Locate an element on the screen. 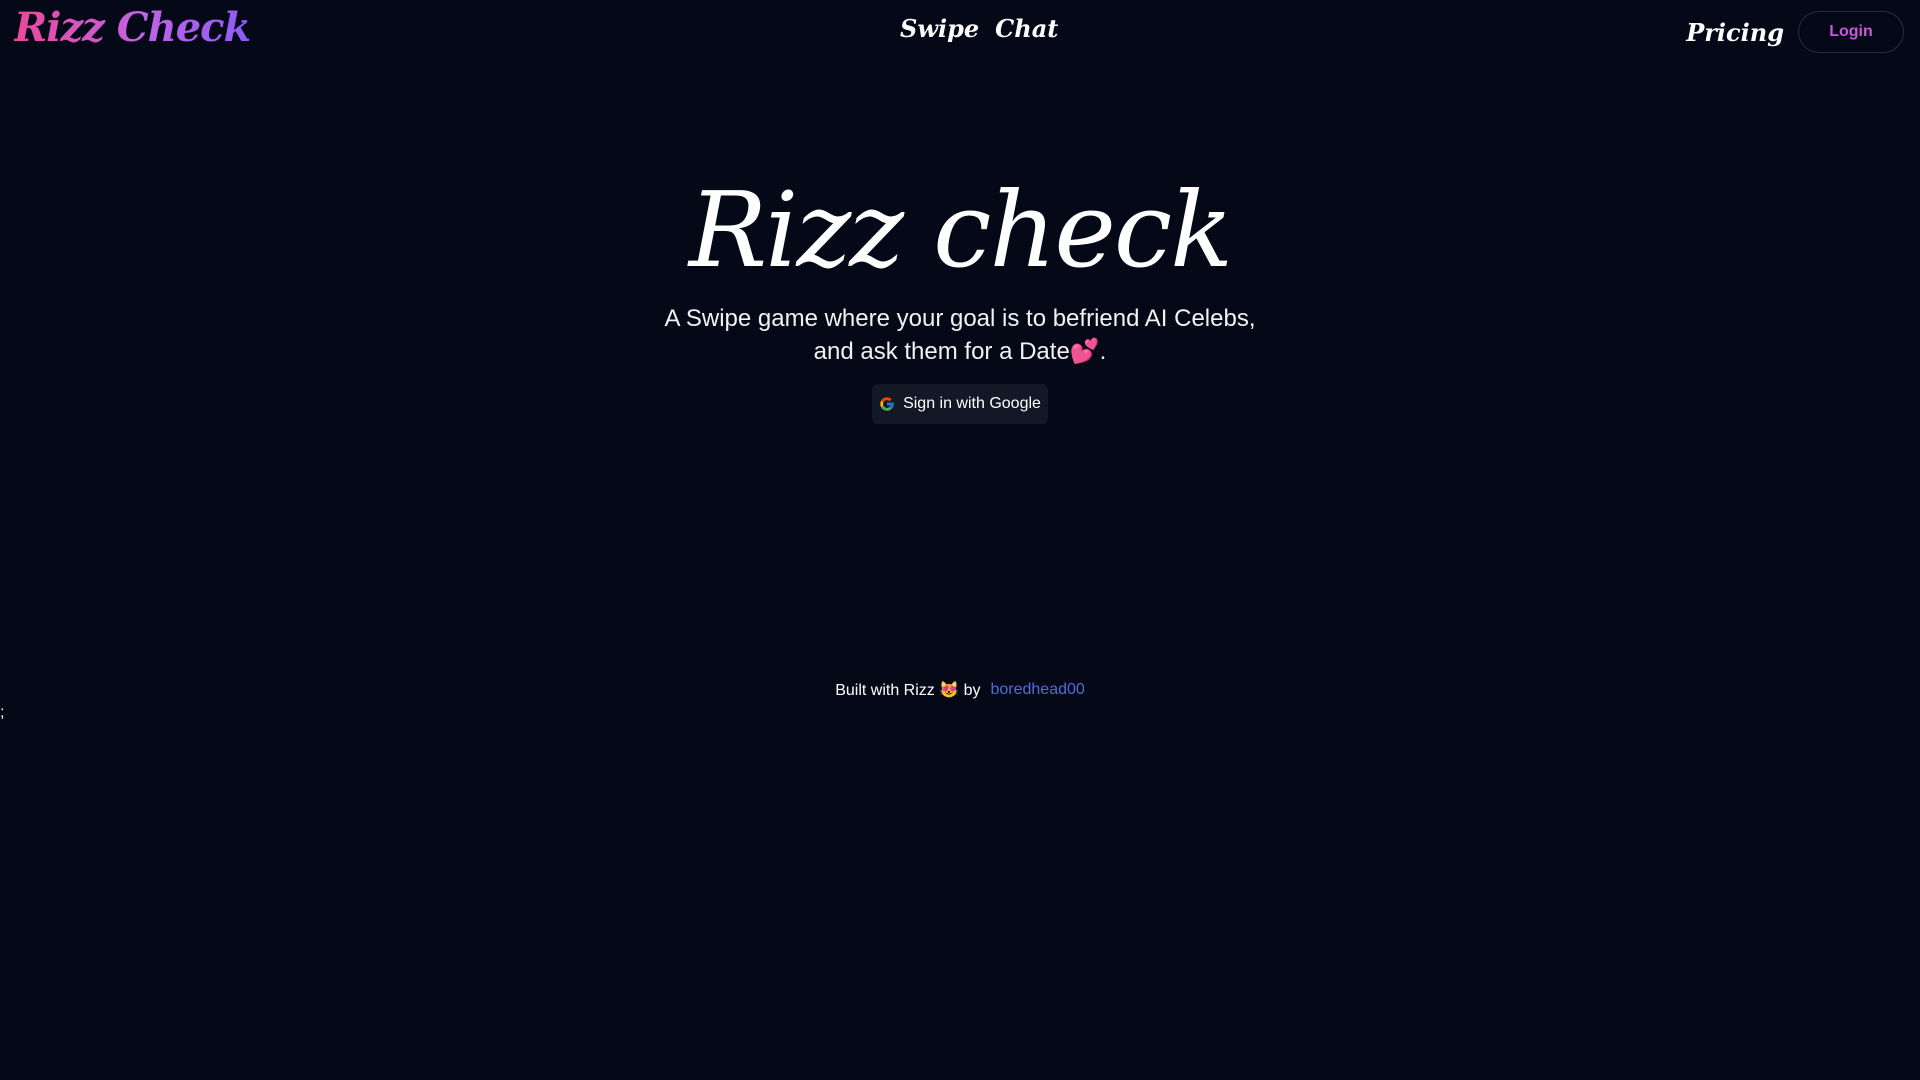 This screenshot has width=1920, height=1080. login-button: Login is located at coordinates (1851, 32).